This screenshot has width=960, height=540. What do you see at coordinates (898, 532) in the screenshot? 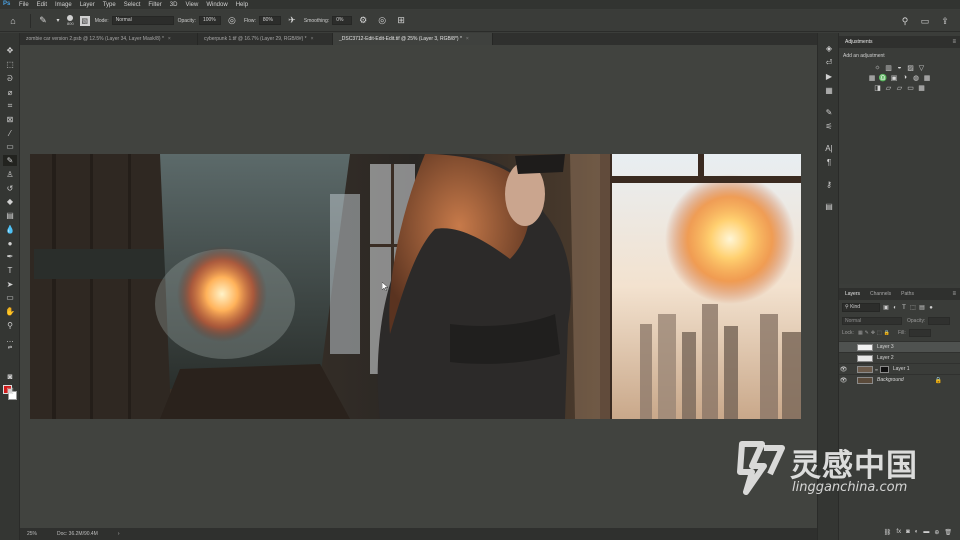
I see `layer-style-icon: fx` at bounding box center [898, 532].